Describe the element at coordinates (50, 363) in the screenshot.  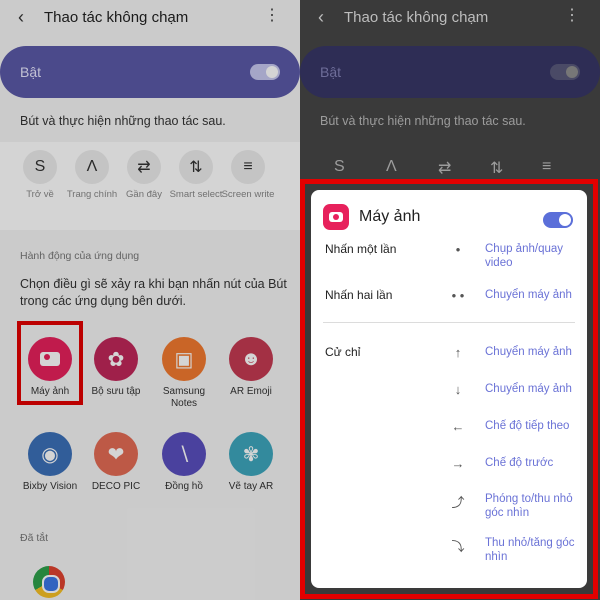
I see `camera-highlight-box` at that location.